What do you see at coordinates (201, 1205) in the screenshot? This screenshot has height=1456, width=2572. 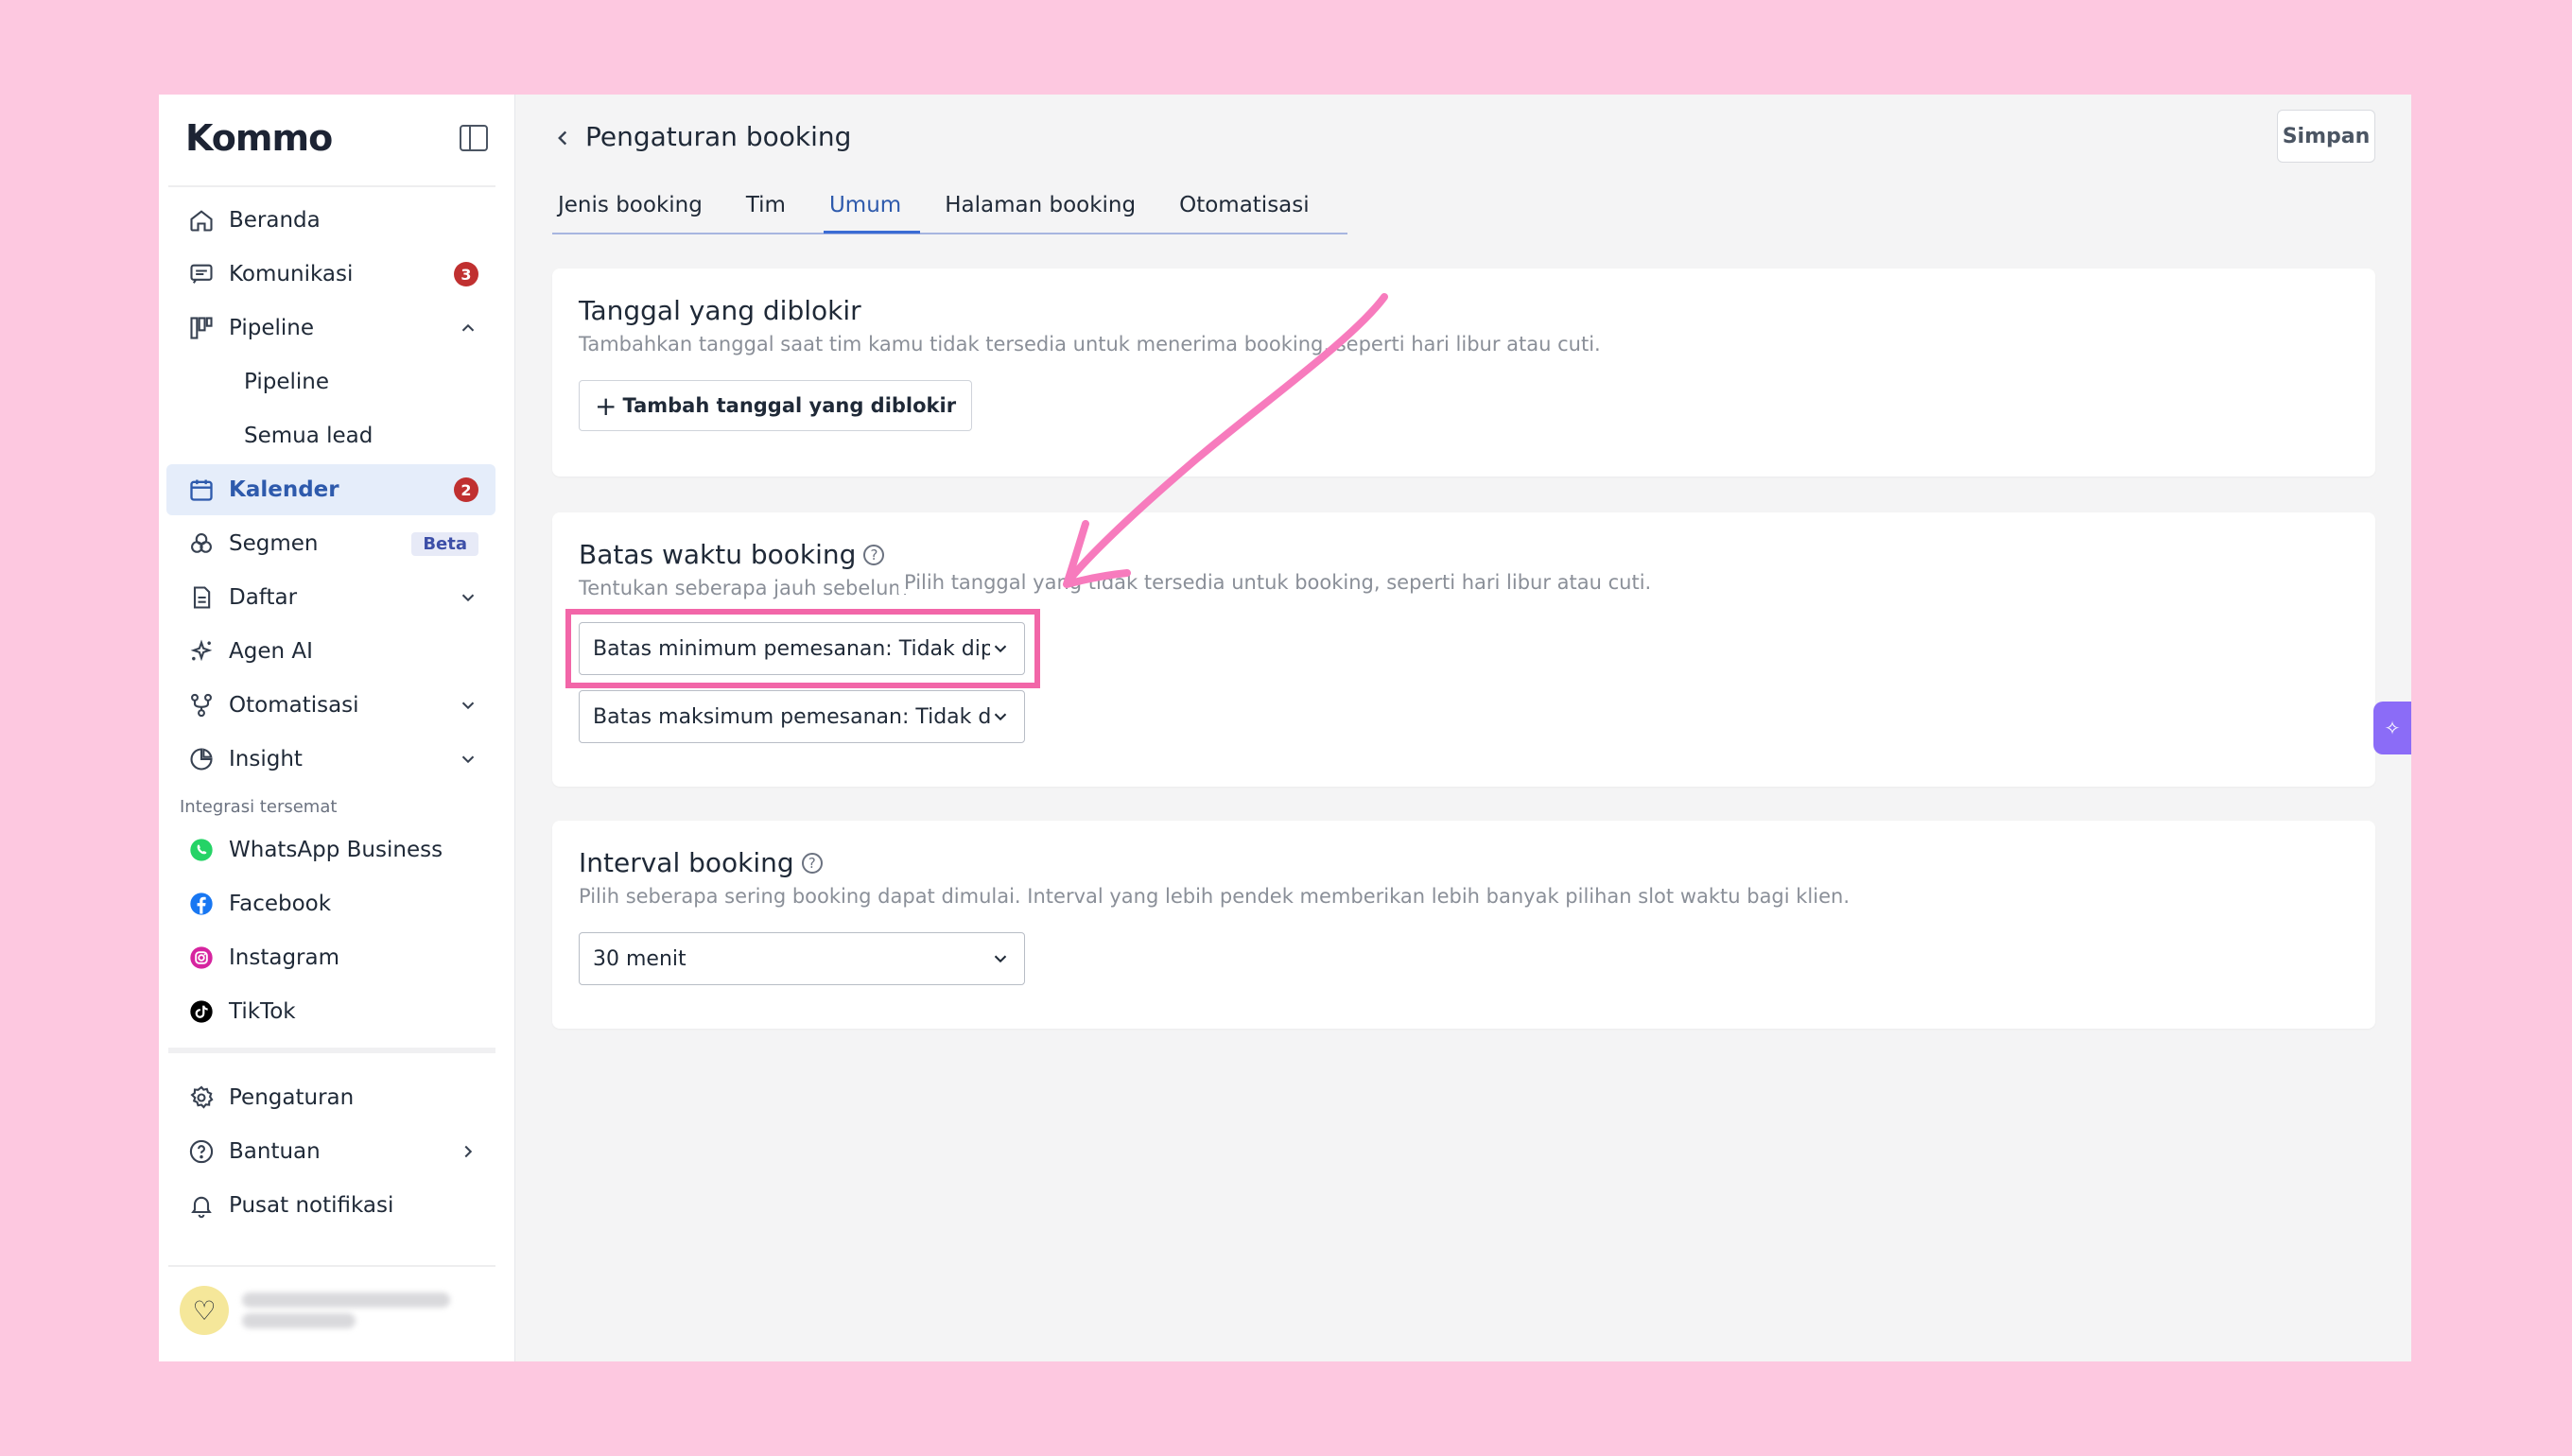 I see `bell-icon` at bounding box center [201, 1205].